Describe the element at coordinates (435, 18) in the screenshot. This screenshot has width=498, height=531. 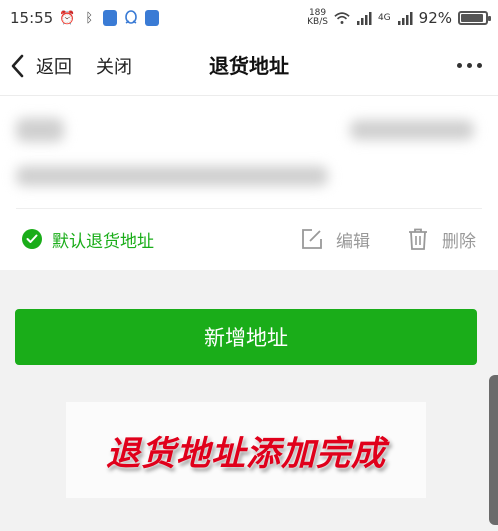
I see `battery-percent: 92%` at that location.